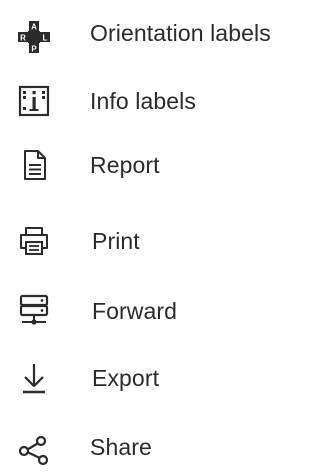 The width and height of the screenshot is (320, 475). What do you see at coordinates (34, 378) in the screenshot?
I see `download-icon` at bounding box center [34, 378].